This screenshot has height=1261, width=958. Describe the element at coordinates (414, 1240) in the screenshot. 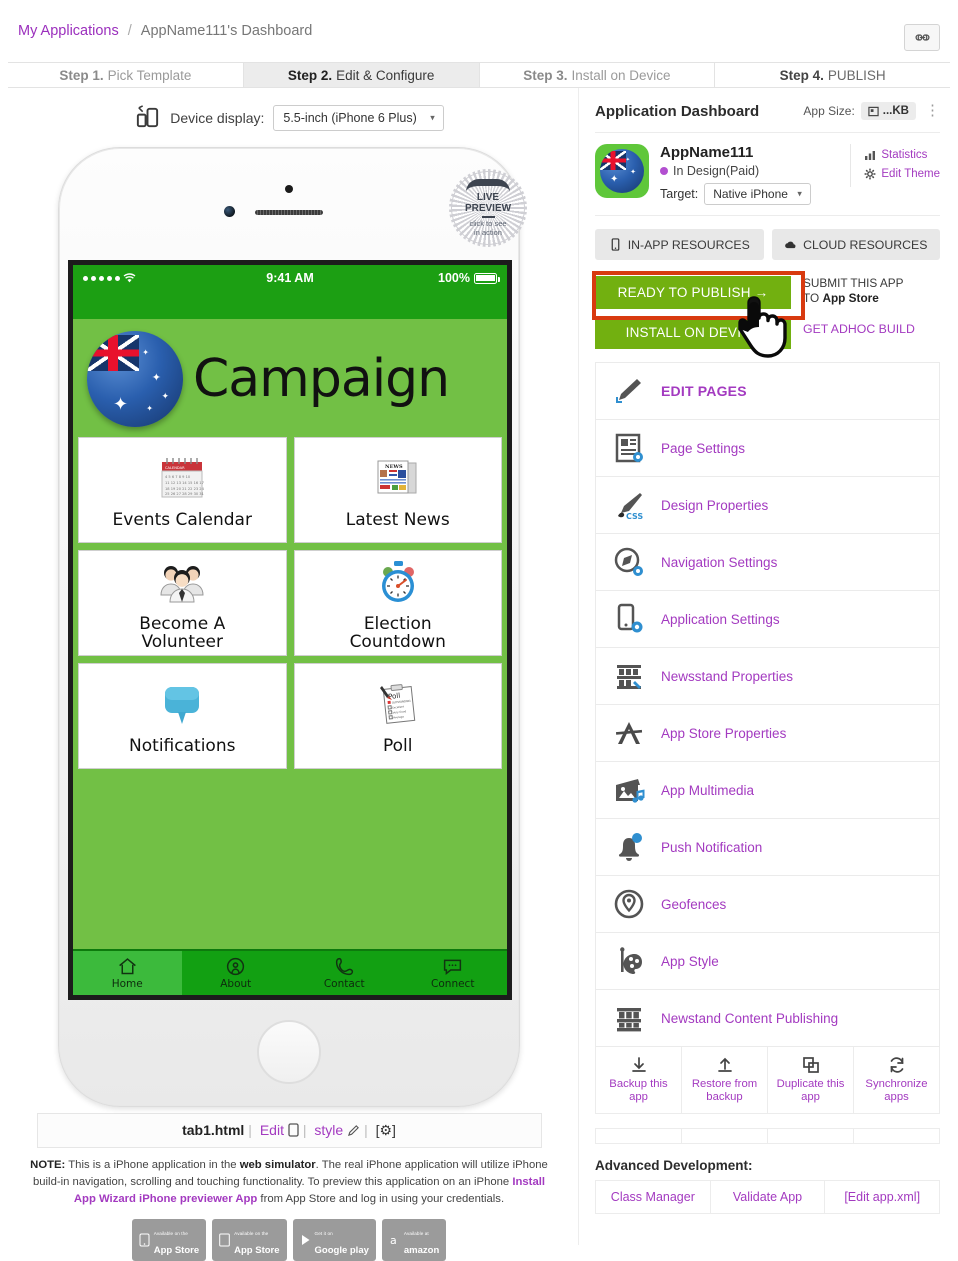

I see `badge-amazon: a Available at amazon` at that location.